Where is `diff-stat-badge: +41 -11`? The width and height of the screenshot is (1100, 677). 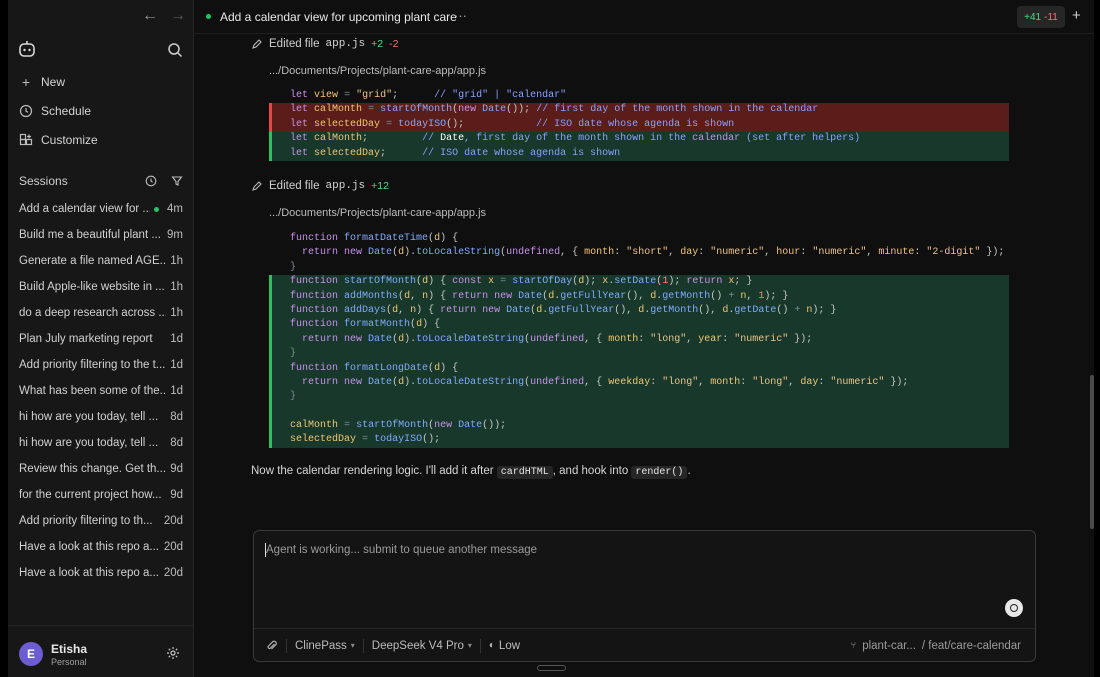
diff-stat-badge: +41 -11 is located at coordinates (1041, 17).